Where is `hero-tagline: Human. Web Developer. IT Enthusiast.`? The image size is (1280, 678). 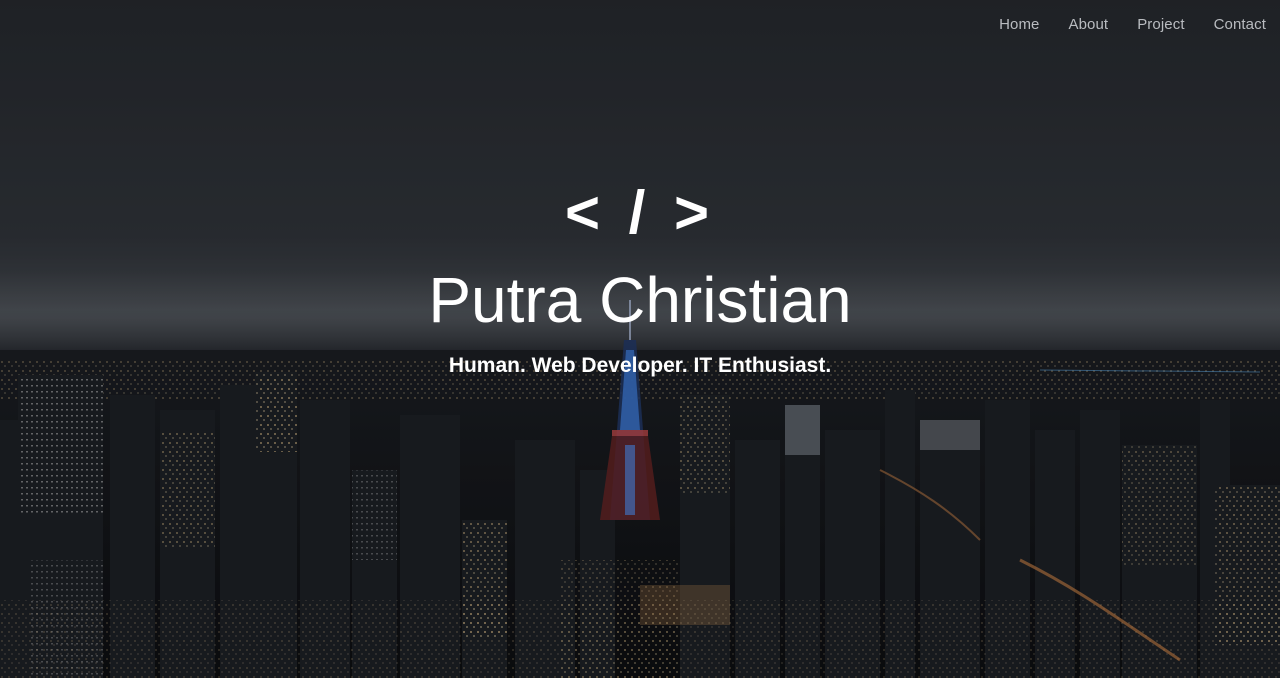 hero-tagline: Human. Web Developer. IT Enthusiast. is located at coordinates (640, 365).